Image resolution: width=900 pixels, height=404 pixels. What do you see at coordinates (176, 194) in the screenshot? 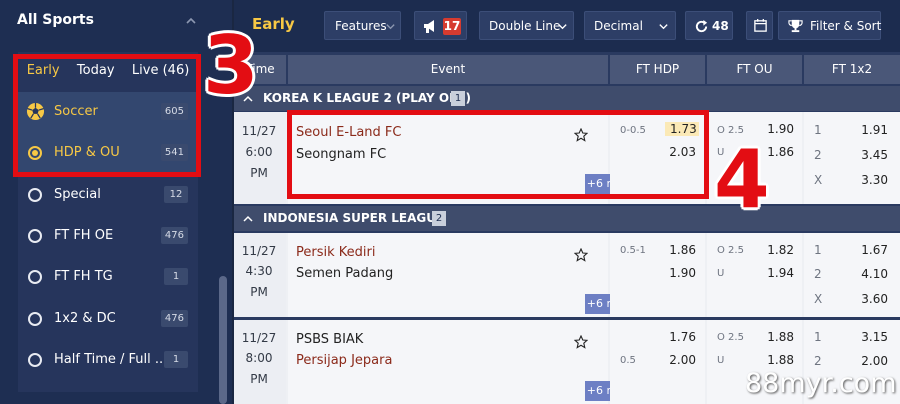
I see `sidebar-item-count: 12` at bounding box center [176, 194].